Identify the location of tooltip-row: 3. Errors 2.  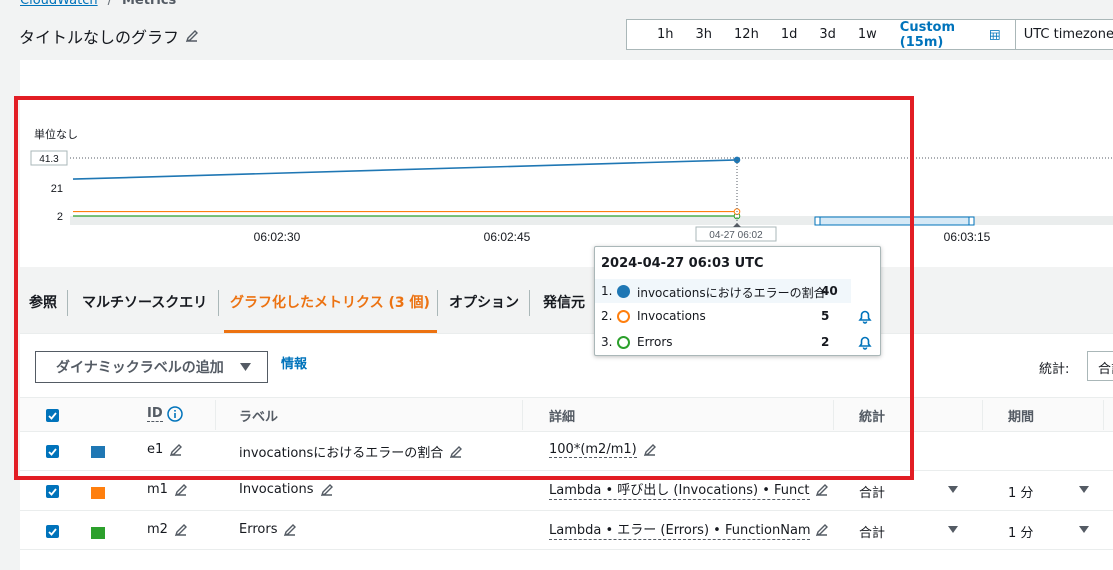
(737, 342).